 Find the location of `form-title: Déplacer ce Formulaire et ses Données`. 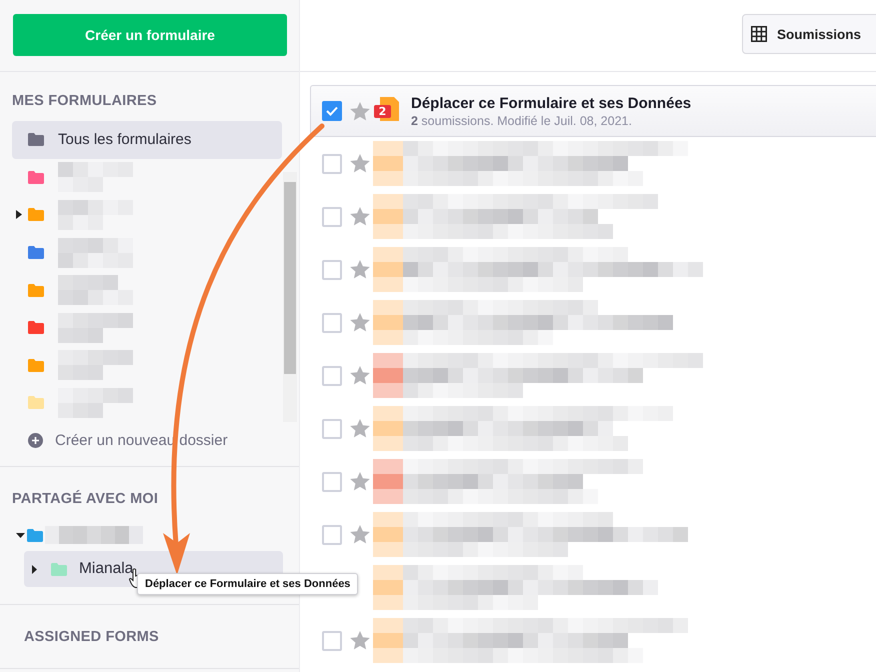

form-title: Déplacer ce Formulaire et ses Données is located at coordinates (551, 103).